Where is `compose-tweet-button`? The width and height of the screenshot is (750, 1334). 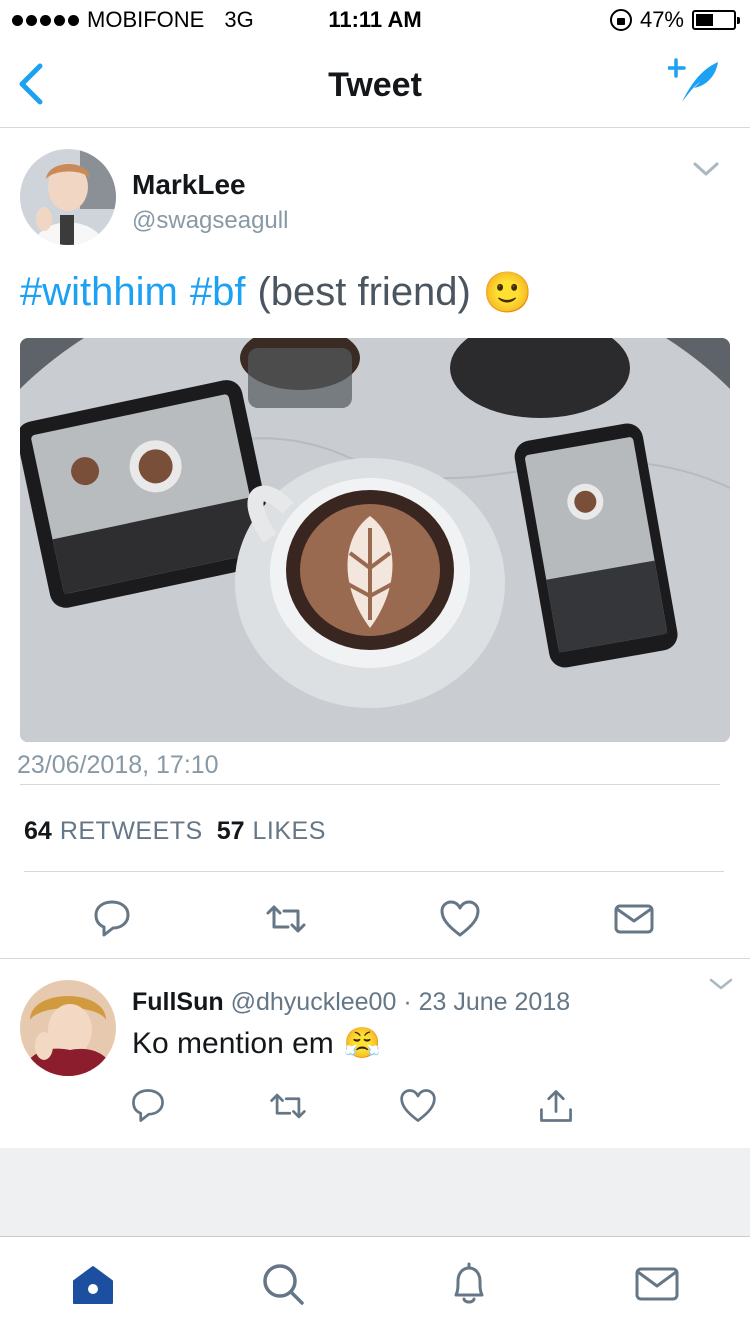 compose-tweet-button is located at coordinates (696, 82).